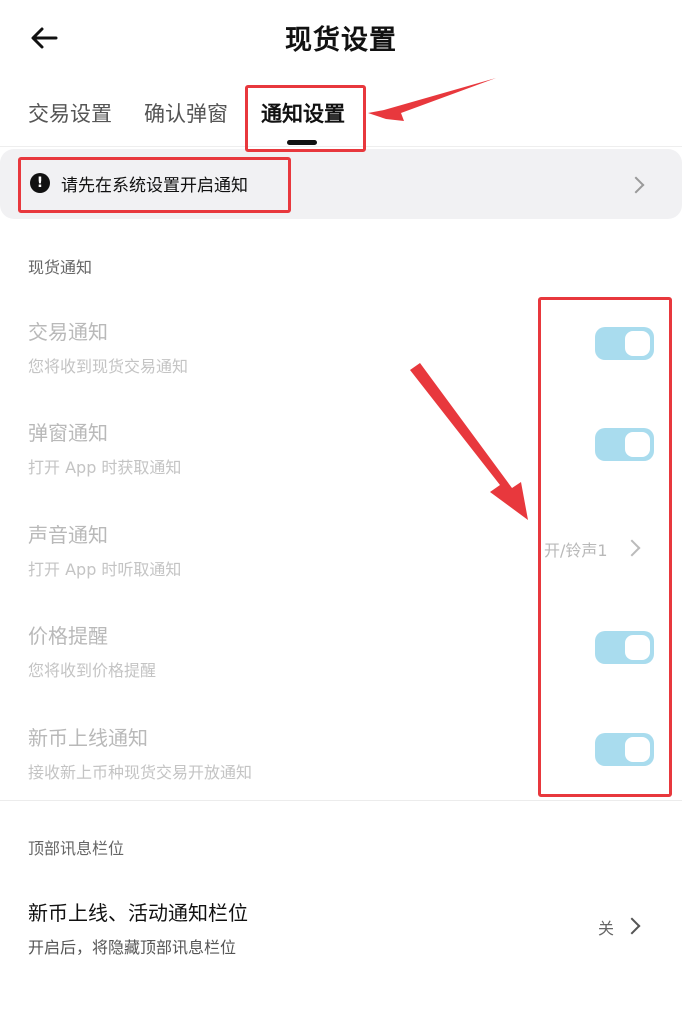  I want to click on annotation-arrow-tab, so click(432, 99).